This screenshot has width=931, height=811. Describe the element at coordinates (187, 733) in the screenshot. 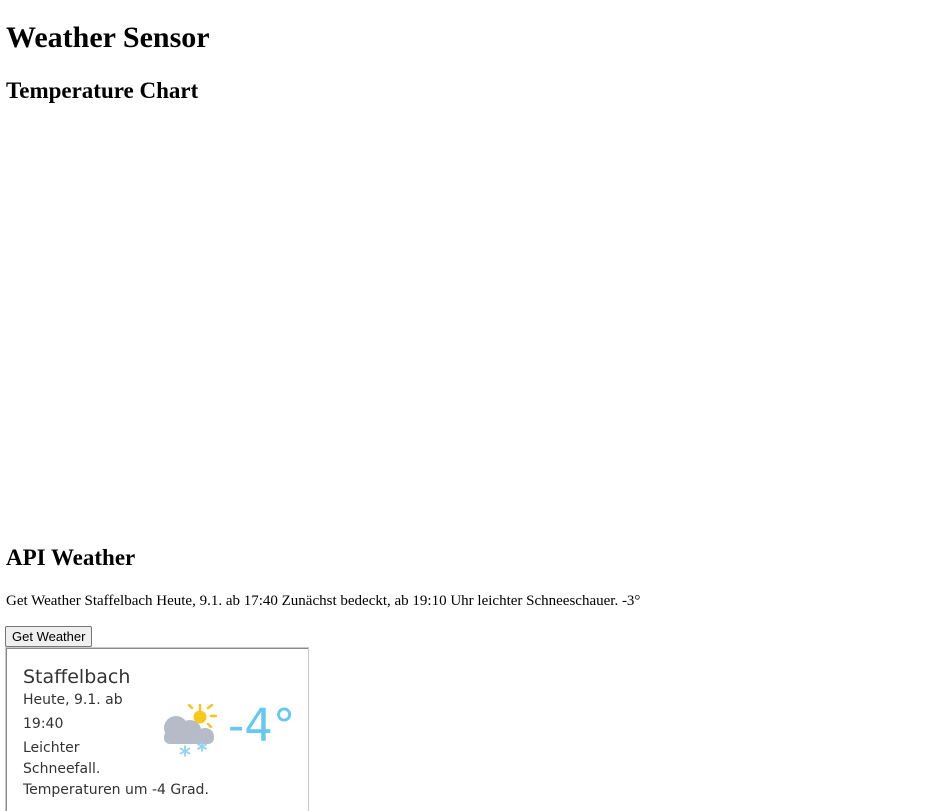

I see `cloud-snow-sun-icon` at that location.